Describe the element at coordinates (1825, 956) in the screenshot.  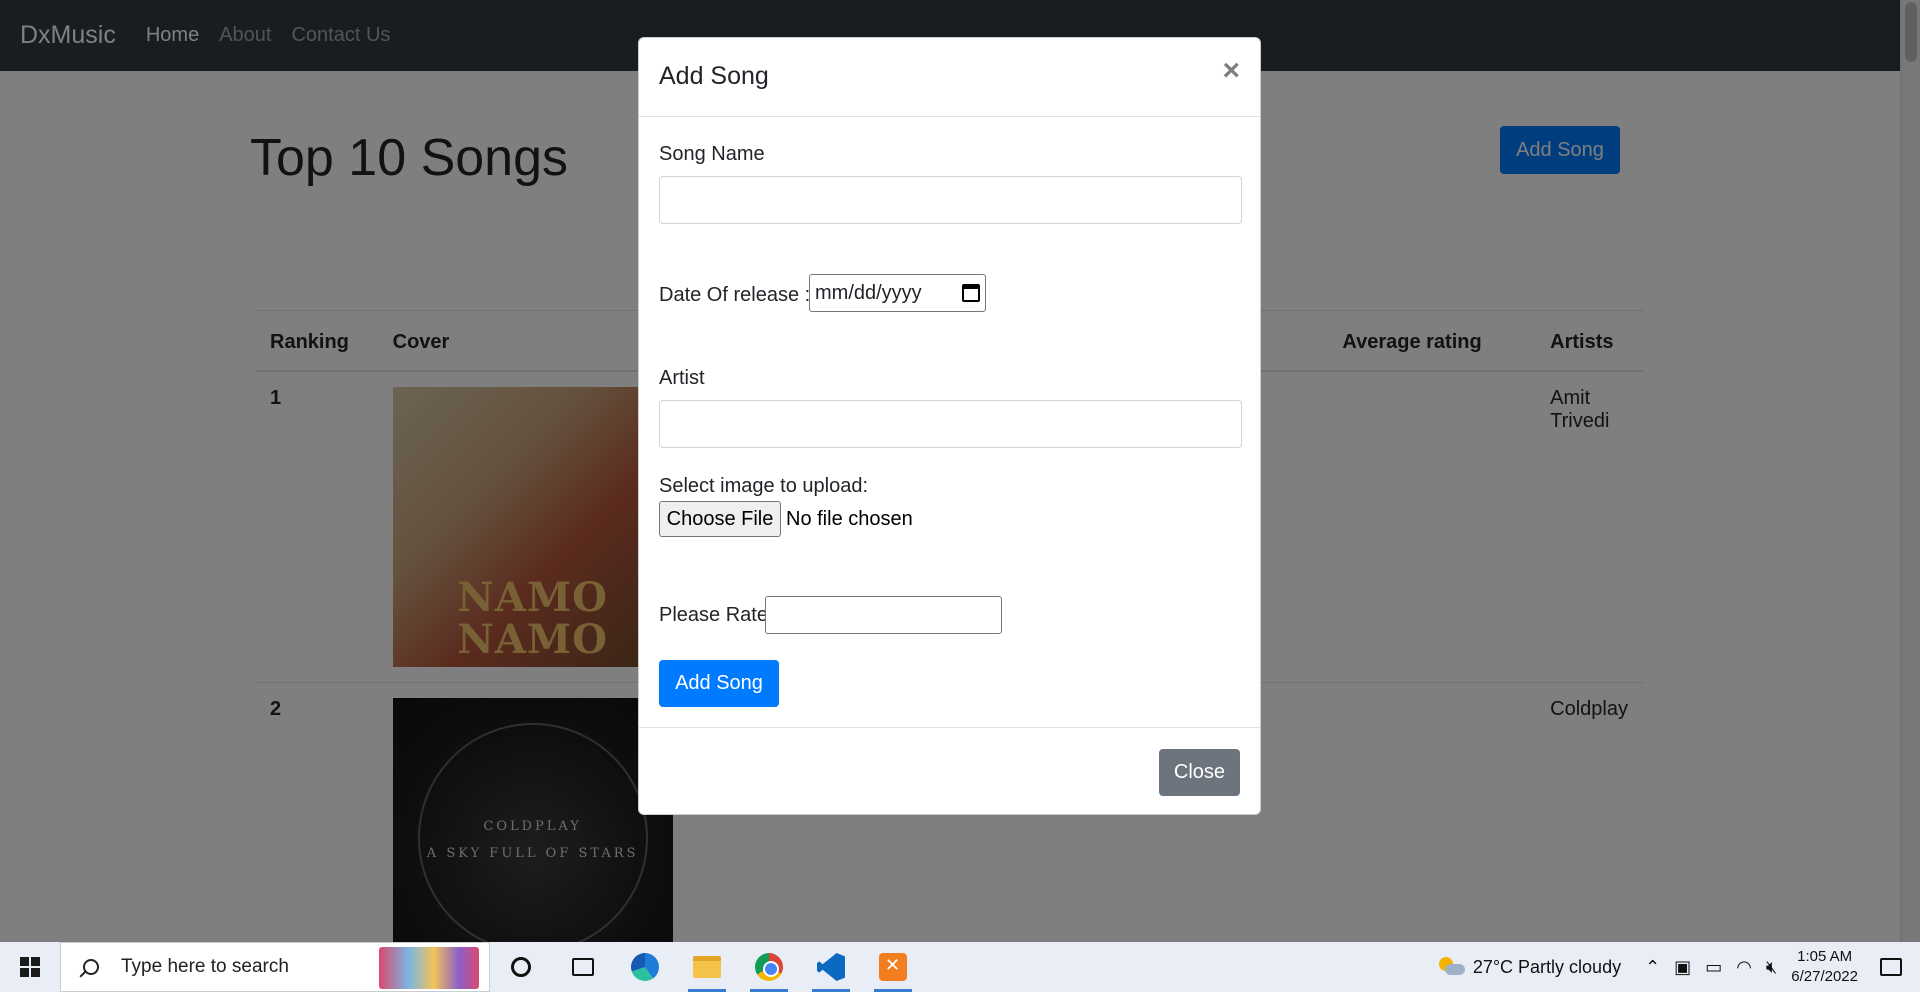
I see `clock-time: 1:05 AM` at that location.